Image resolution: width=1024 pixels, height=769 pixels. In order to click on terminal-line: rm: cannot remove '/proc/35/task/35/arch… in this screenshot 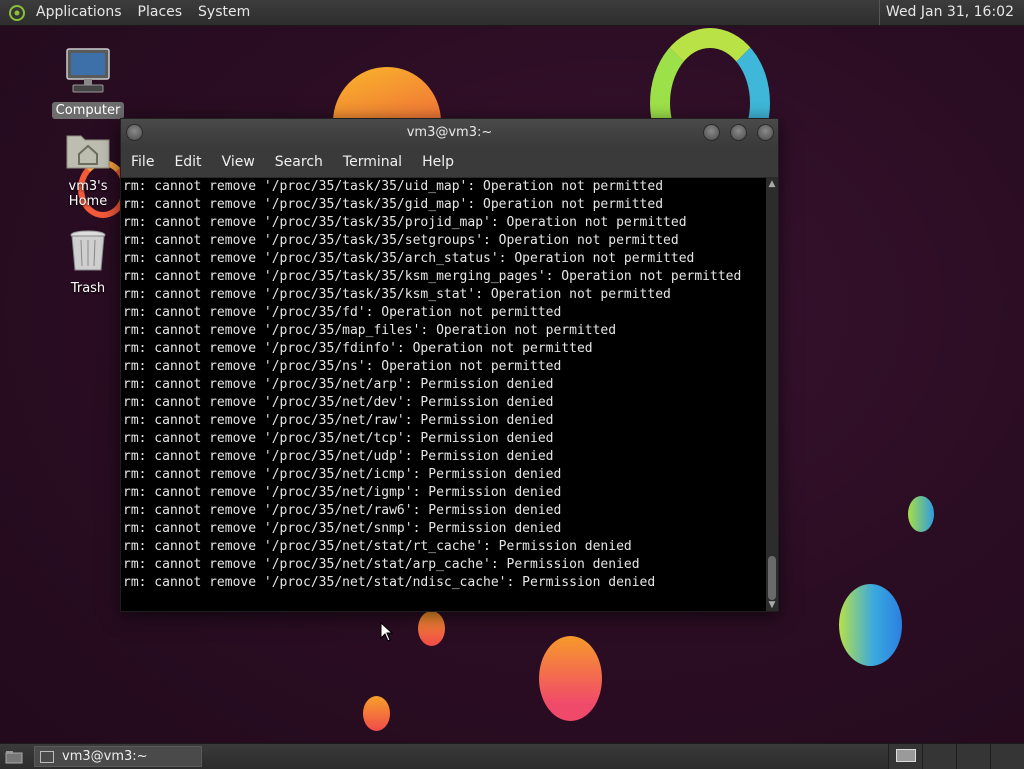, I will do `click(409, 258)`.